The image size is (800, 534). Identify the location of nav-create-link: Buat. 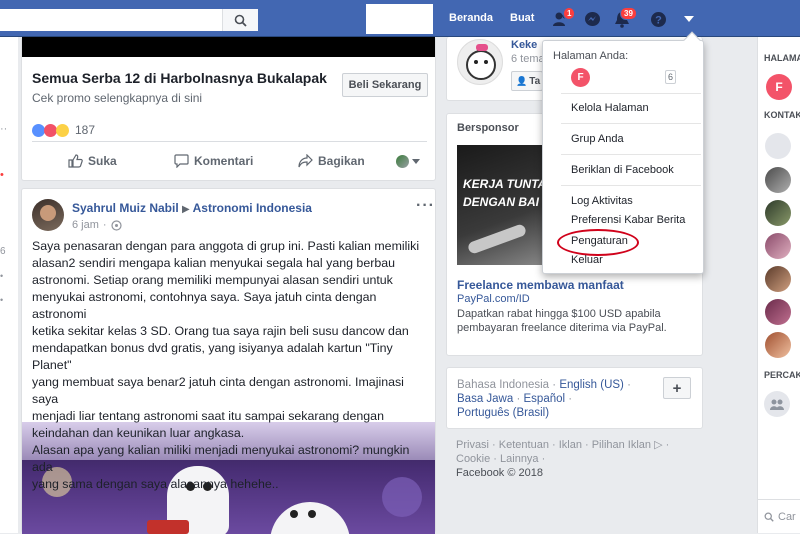
(522, 18).